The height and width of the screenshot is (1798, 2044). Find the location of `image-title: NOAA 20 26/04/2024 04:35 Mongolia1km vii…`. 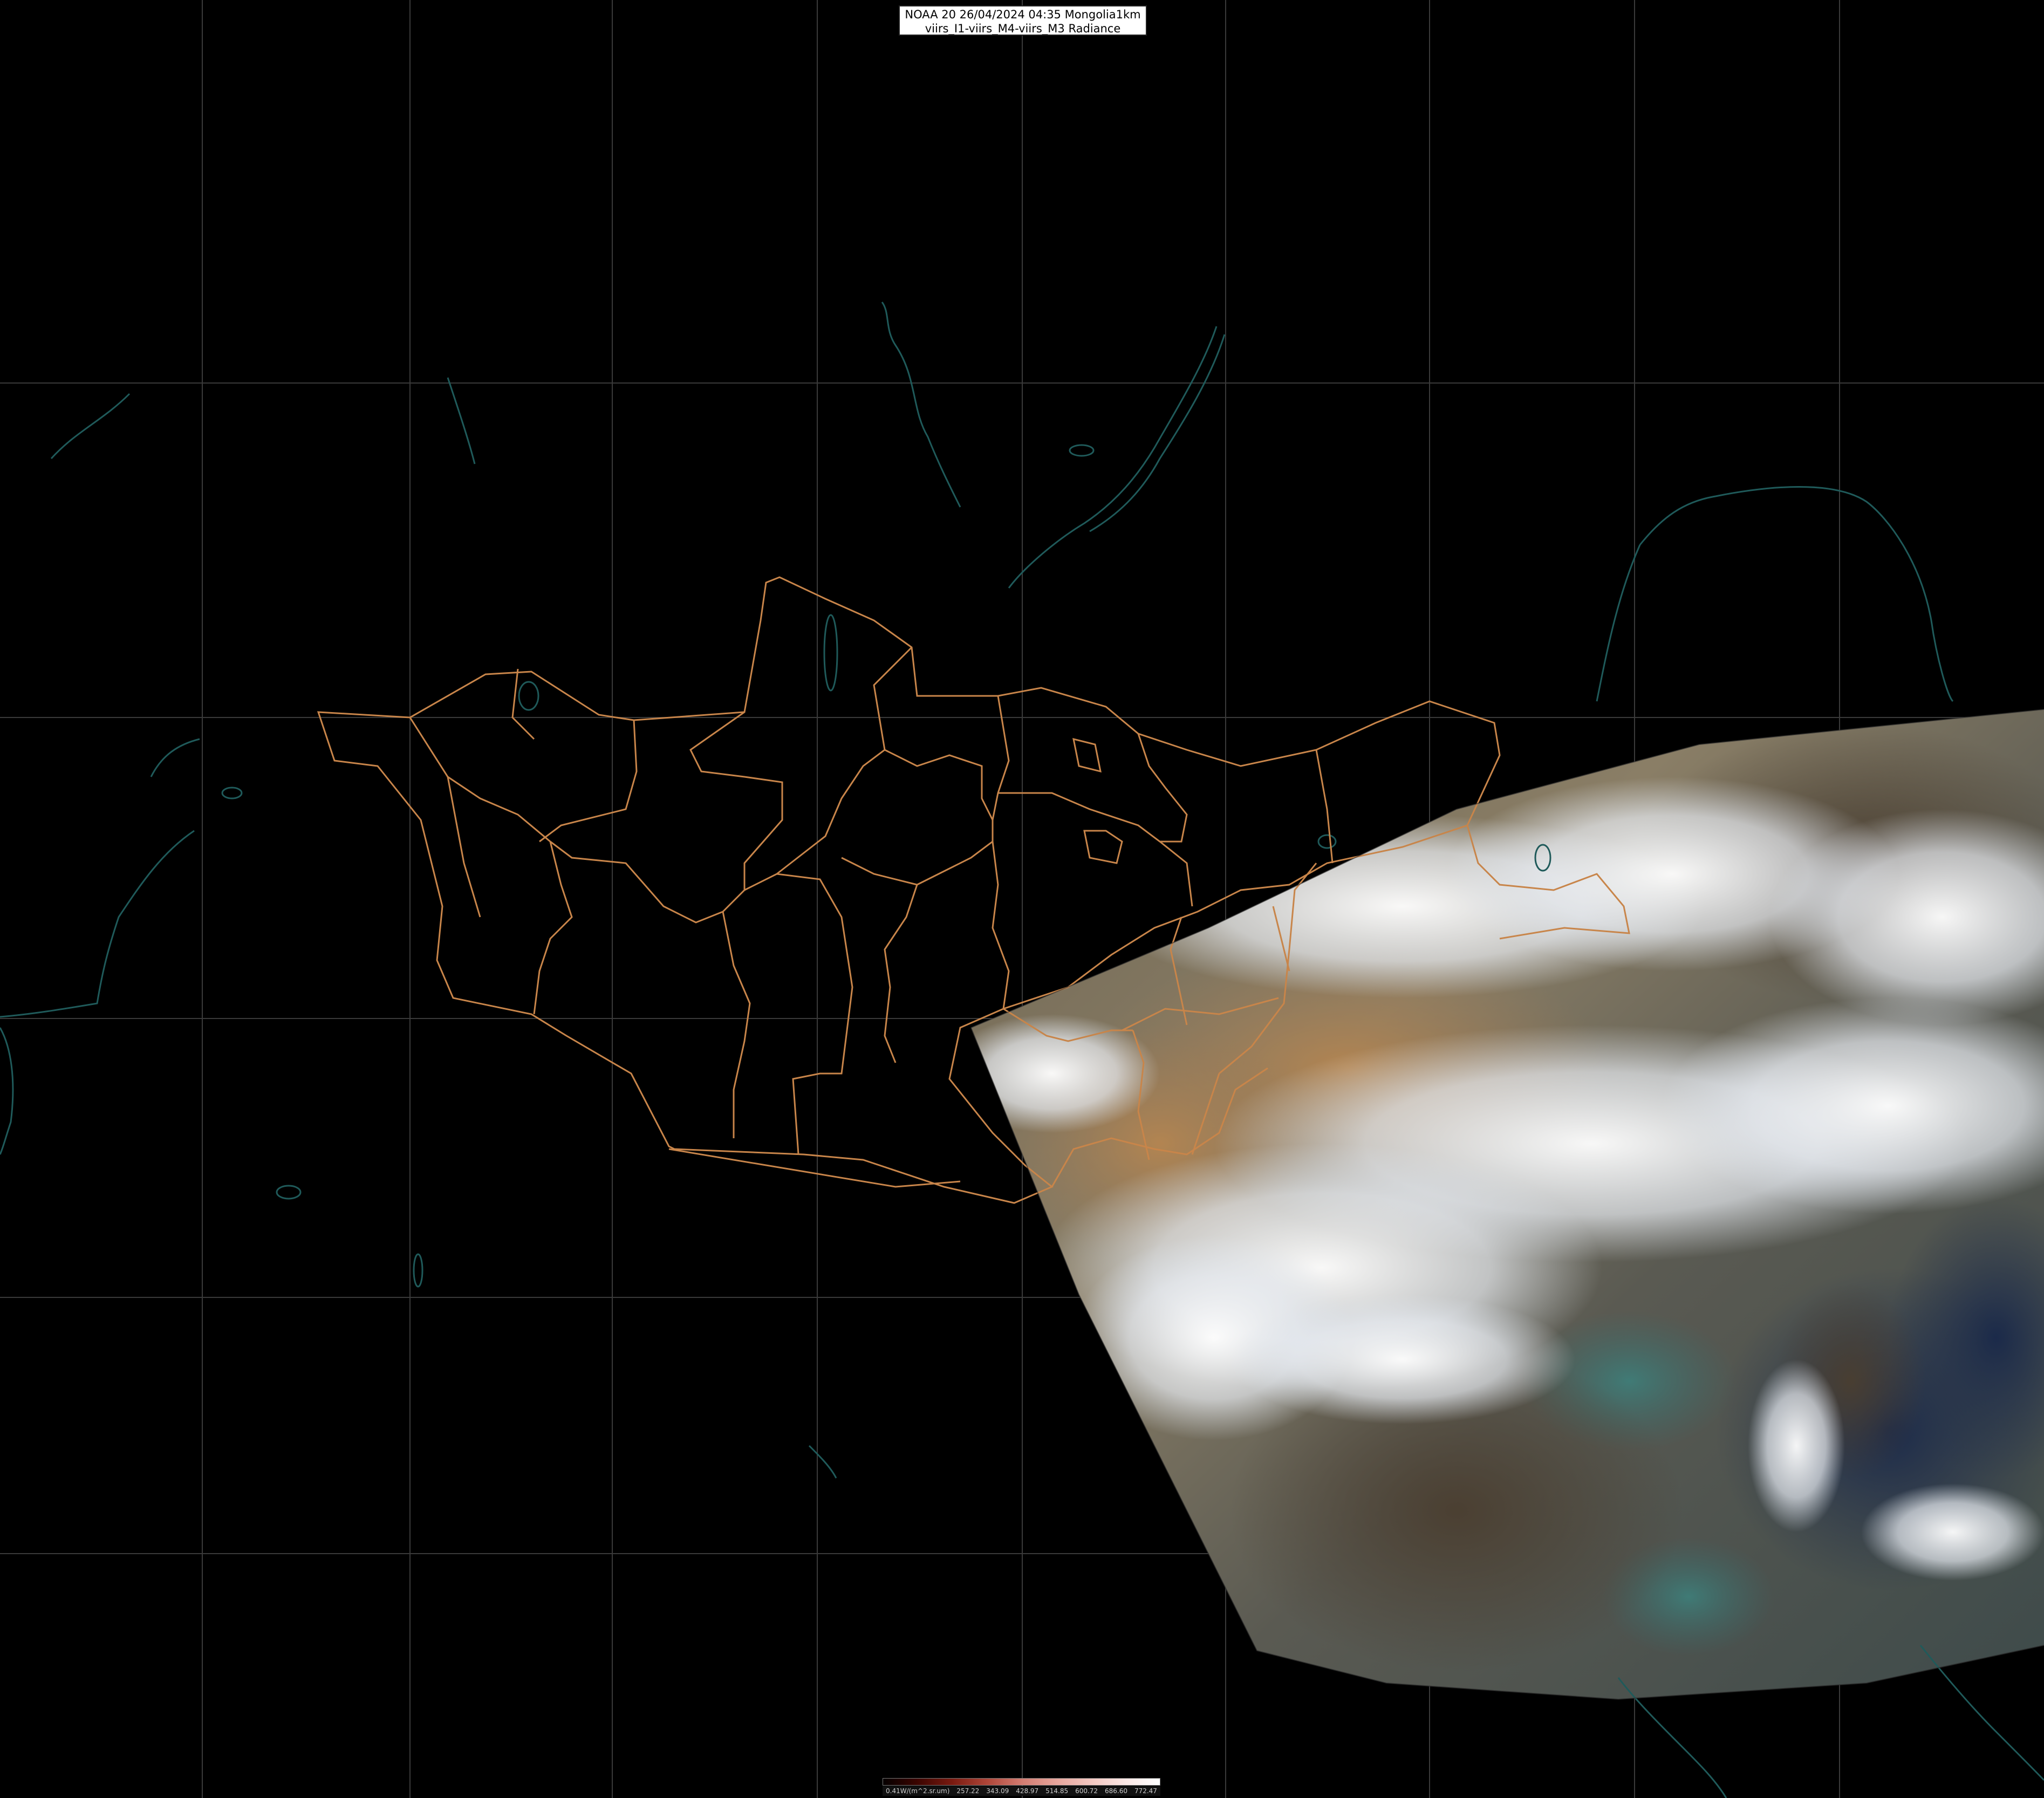

image-title: NOAA 20 26/04/2024 04:35 Mongolia1km vii… is located at coordinates (1023, 21).